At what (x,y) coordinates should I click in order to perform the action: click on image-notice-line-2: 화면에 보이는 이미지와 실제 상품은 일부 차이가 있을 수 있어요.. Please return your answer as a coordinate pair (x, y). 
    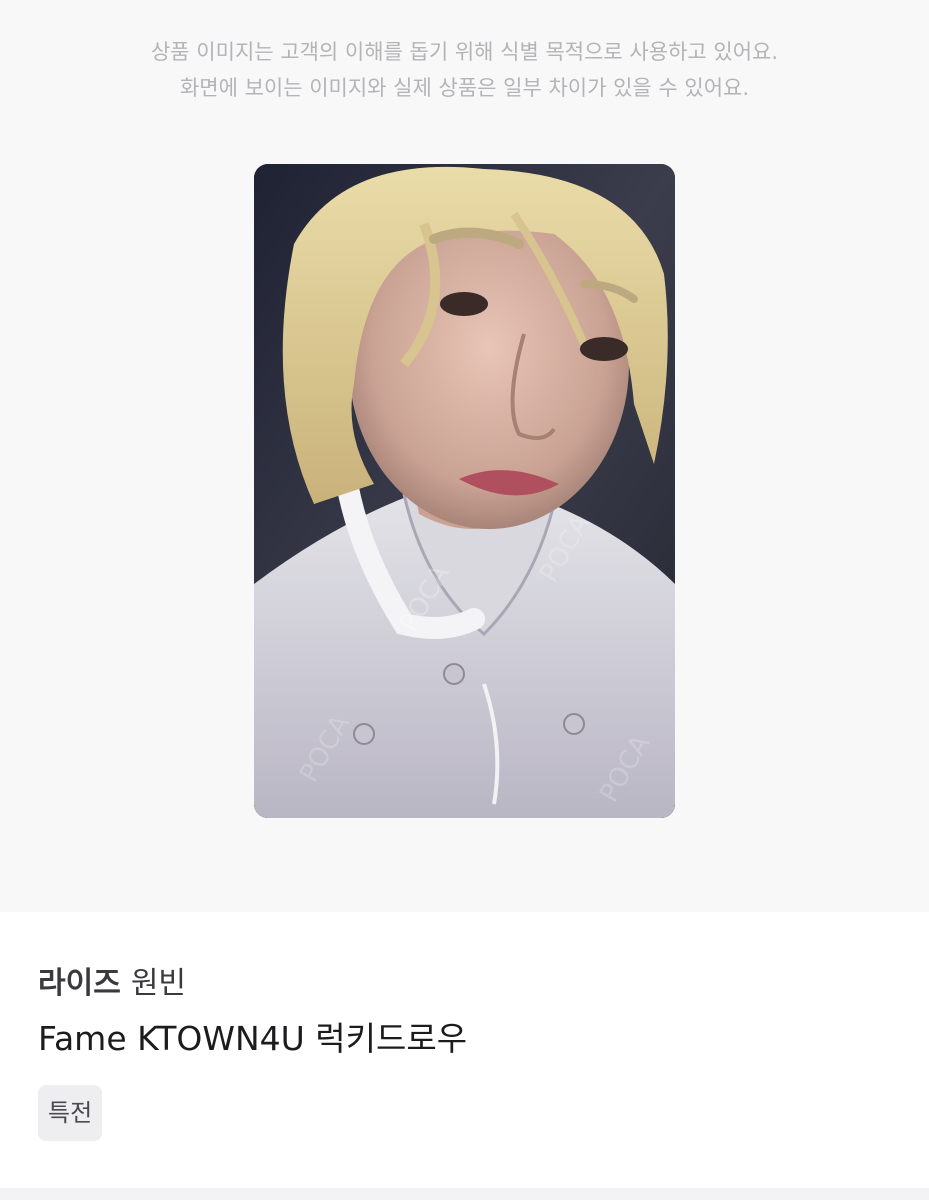
    Looking at the image, I should click on (464, 88).